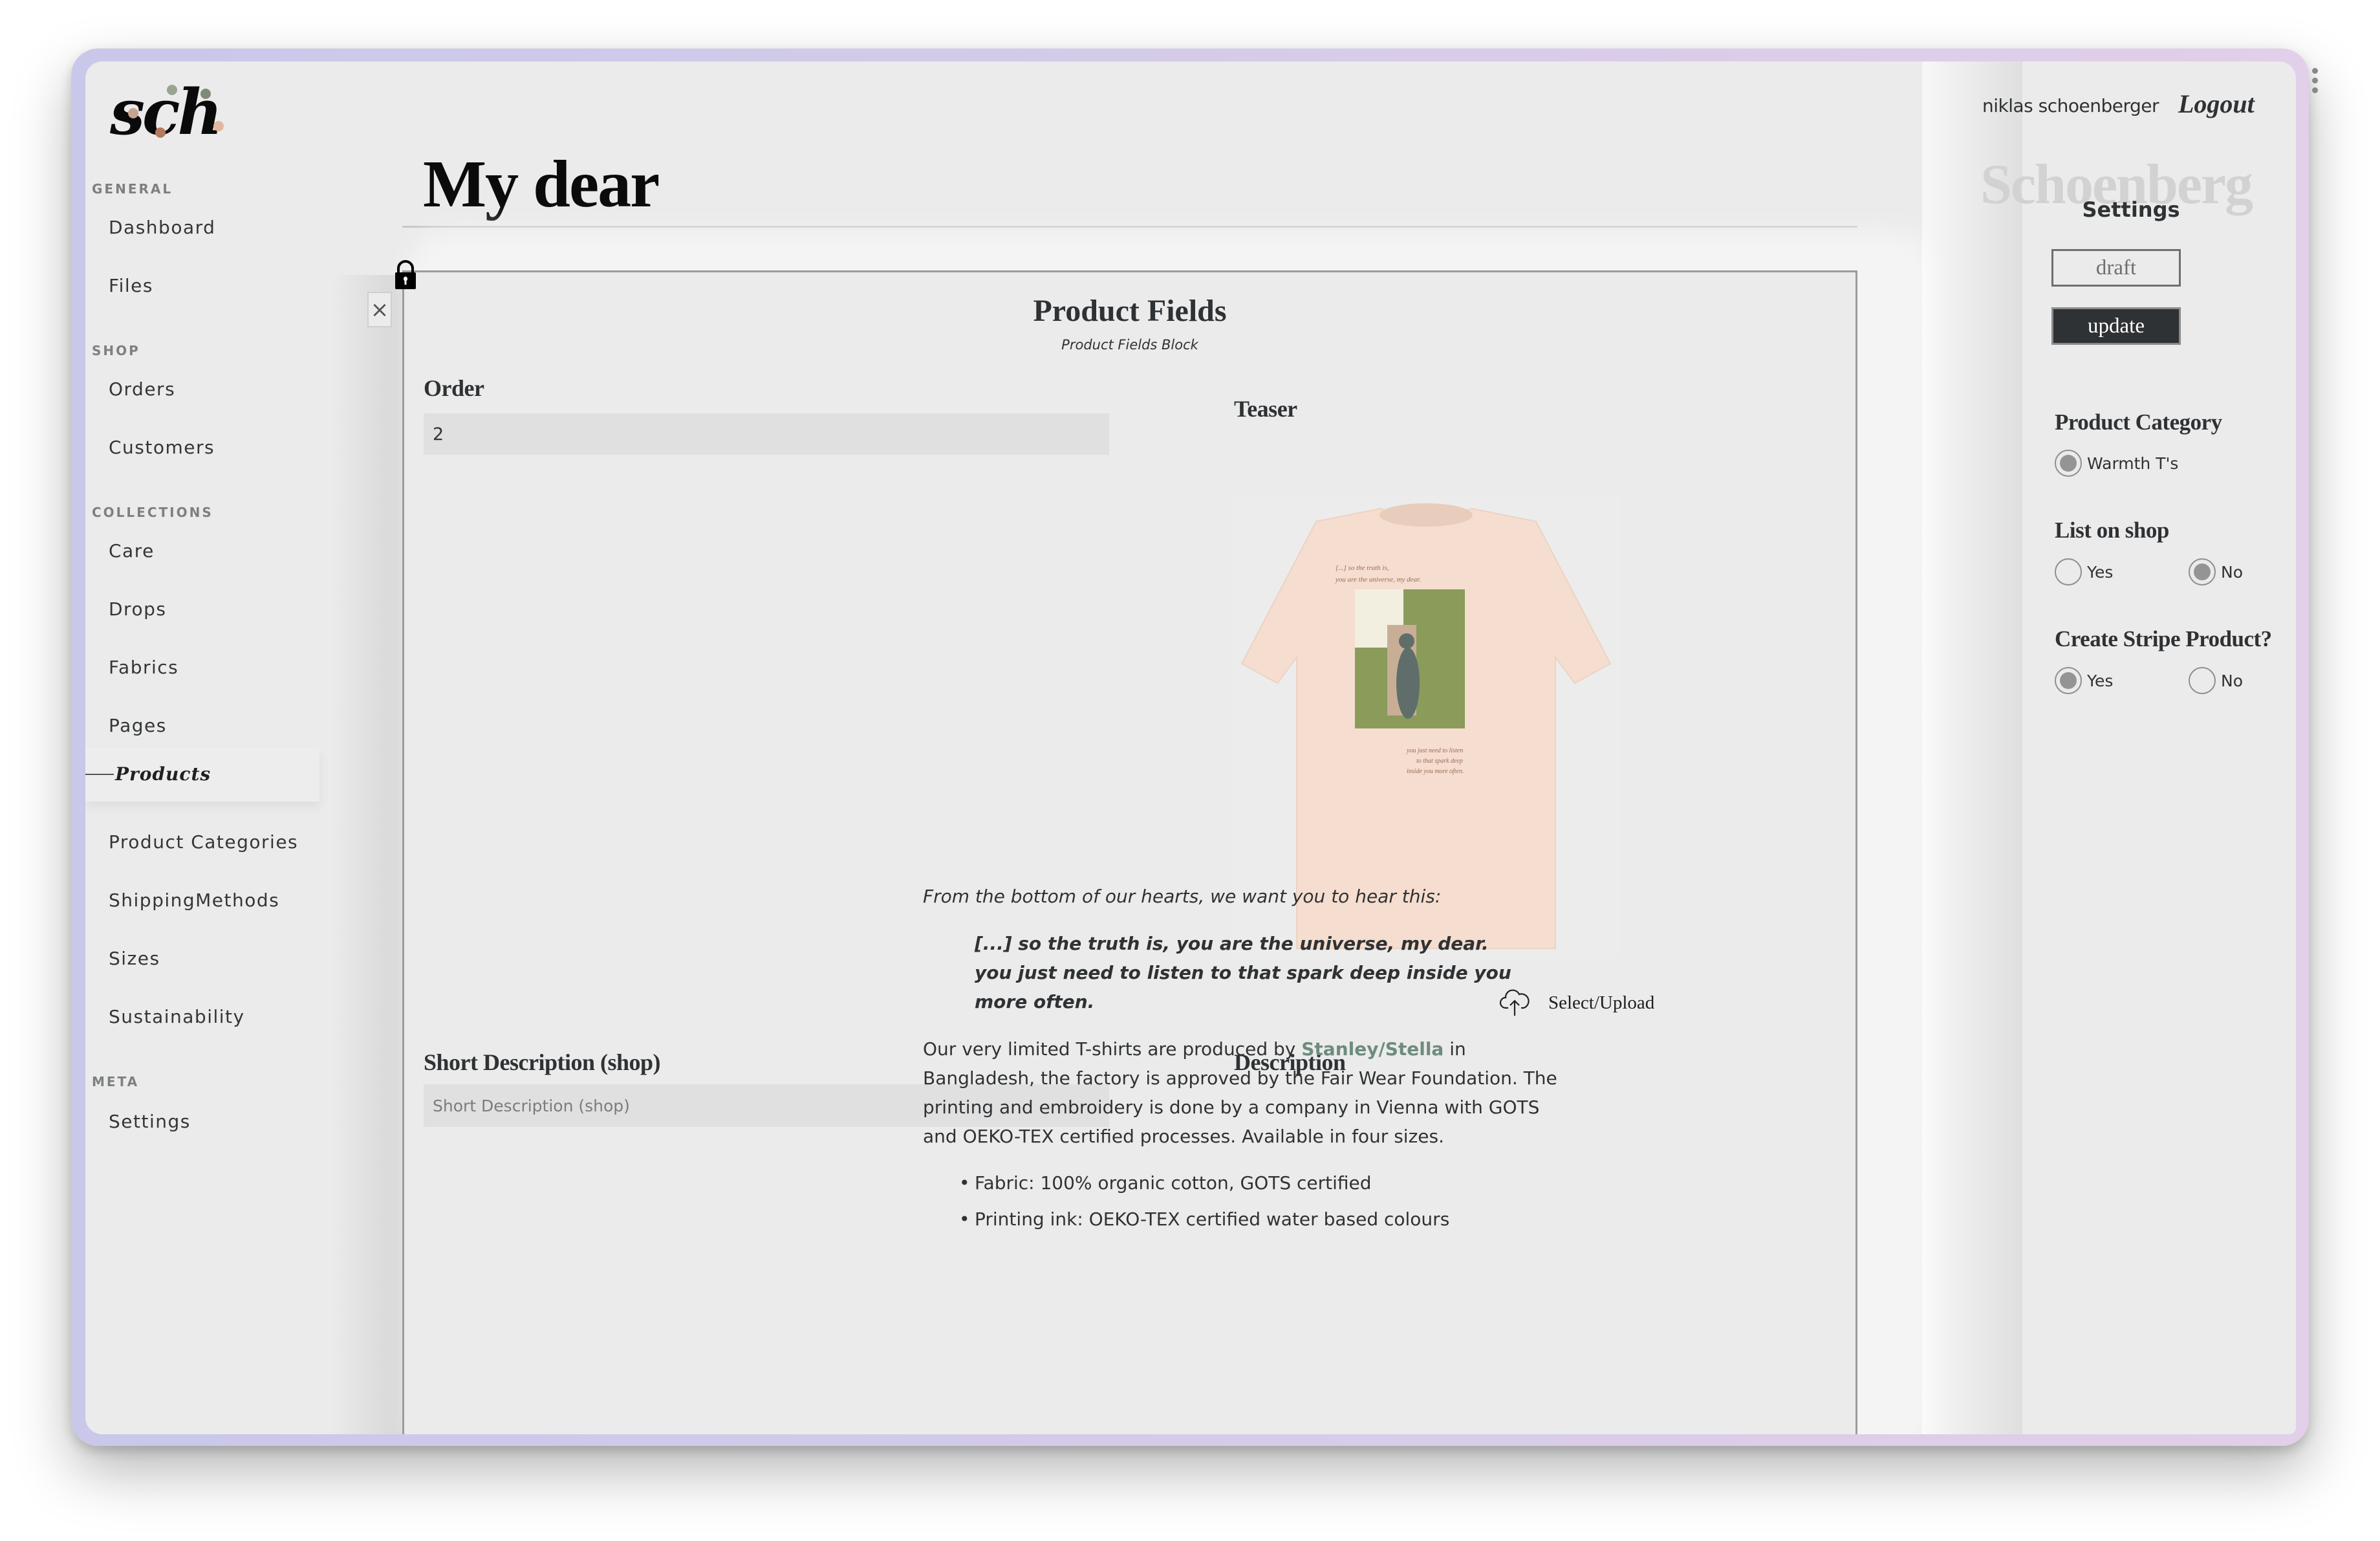 The width and height of the screenshot is (2380, 1541). I want to click on settings-title: Settings, so click(2131, 209).